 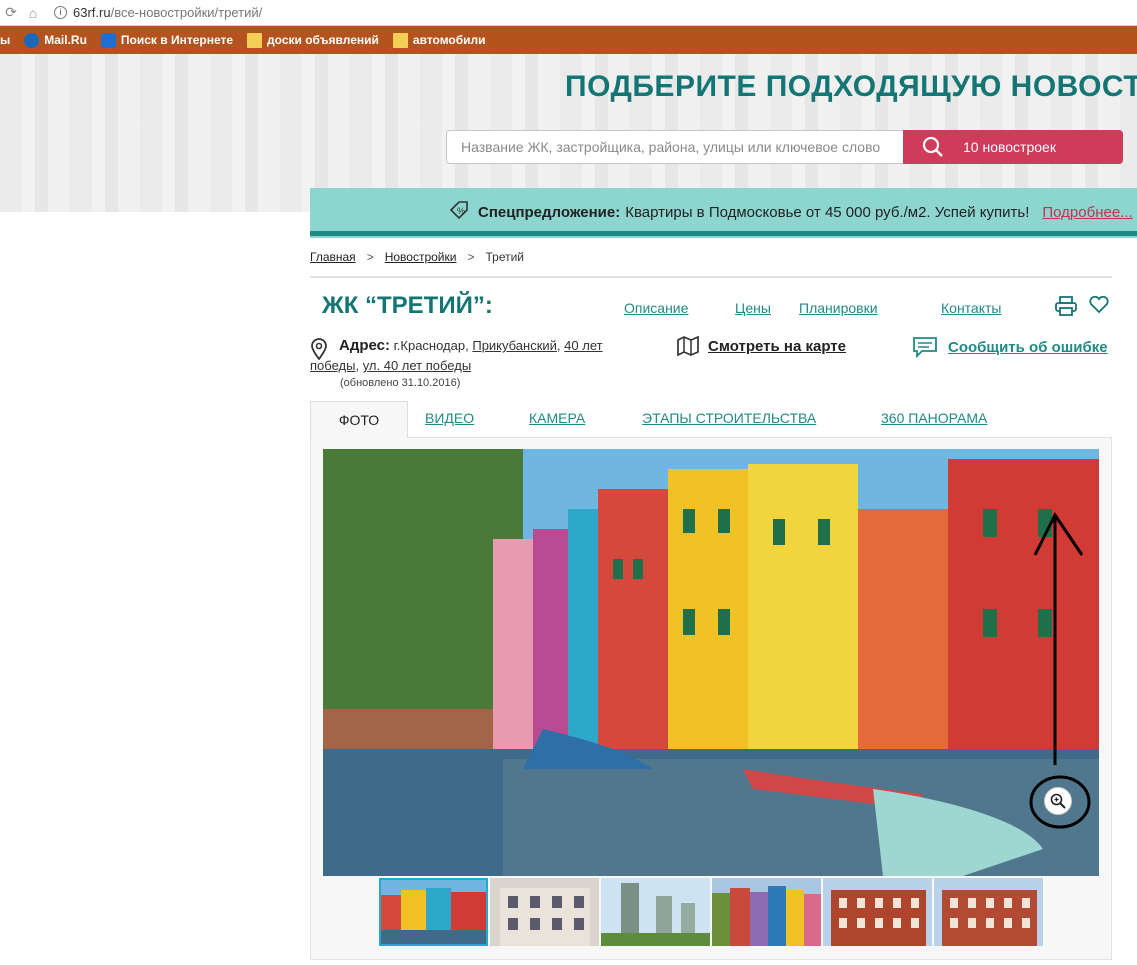 I want to click on bookmark-cars: автомобили, so click(x=439, y=40).